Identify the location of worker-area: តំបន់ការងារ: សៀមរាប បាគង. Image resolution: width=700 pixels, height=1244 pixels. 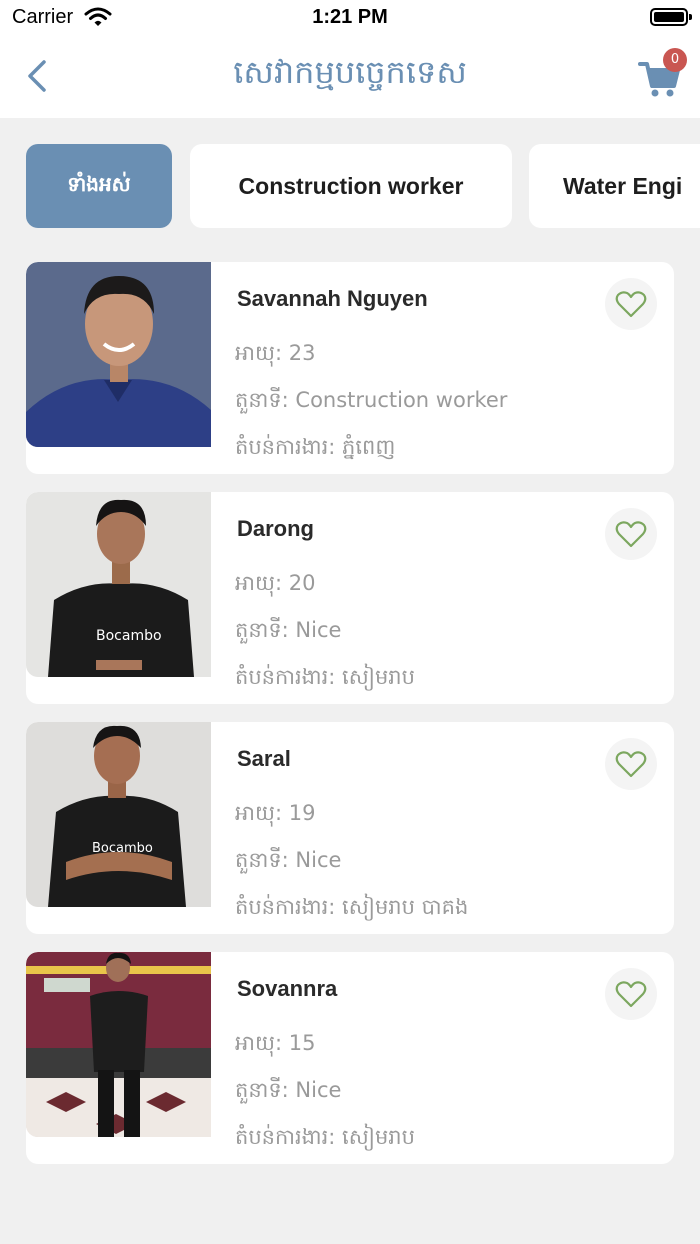
(352, 907).